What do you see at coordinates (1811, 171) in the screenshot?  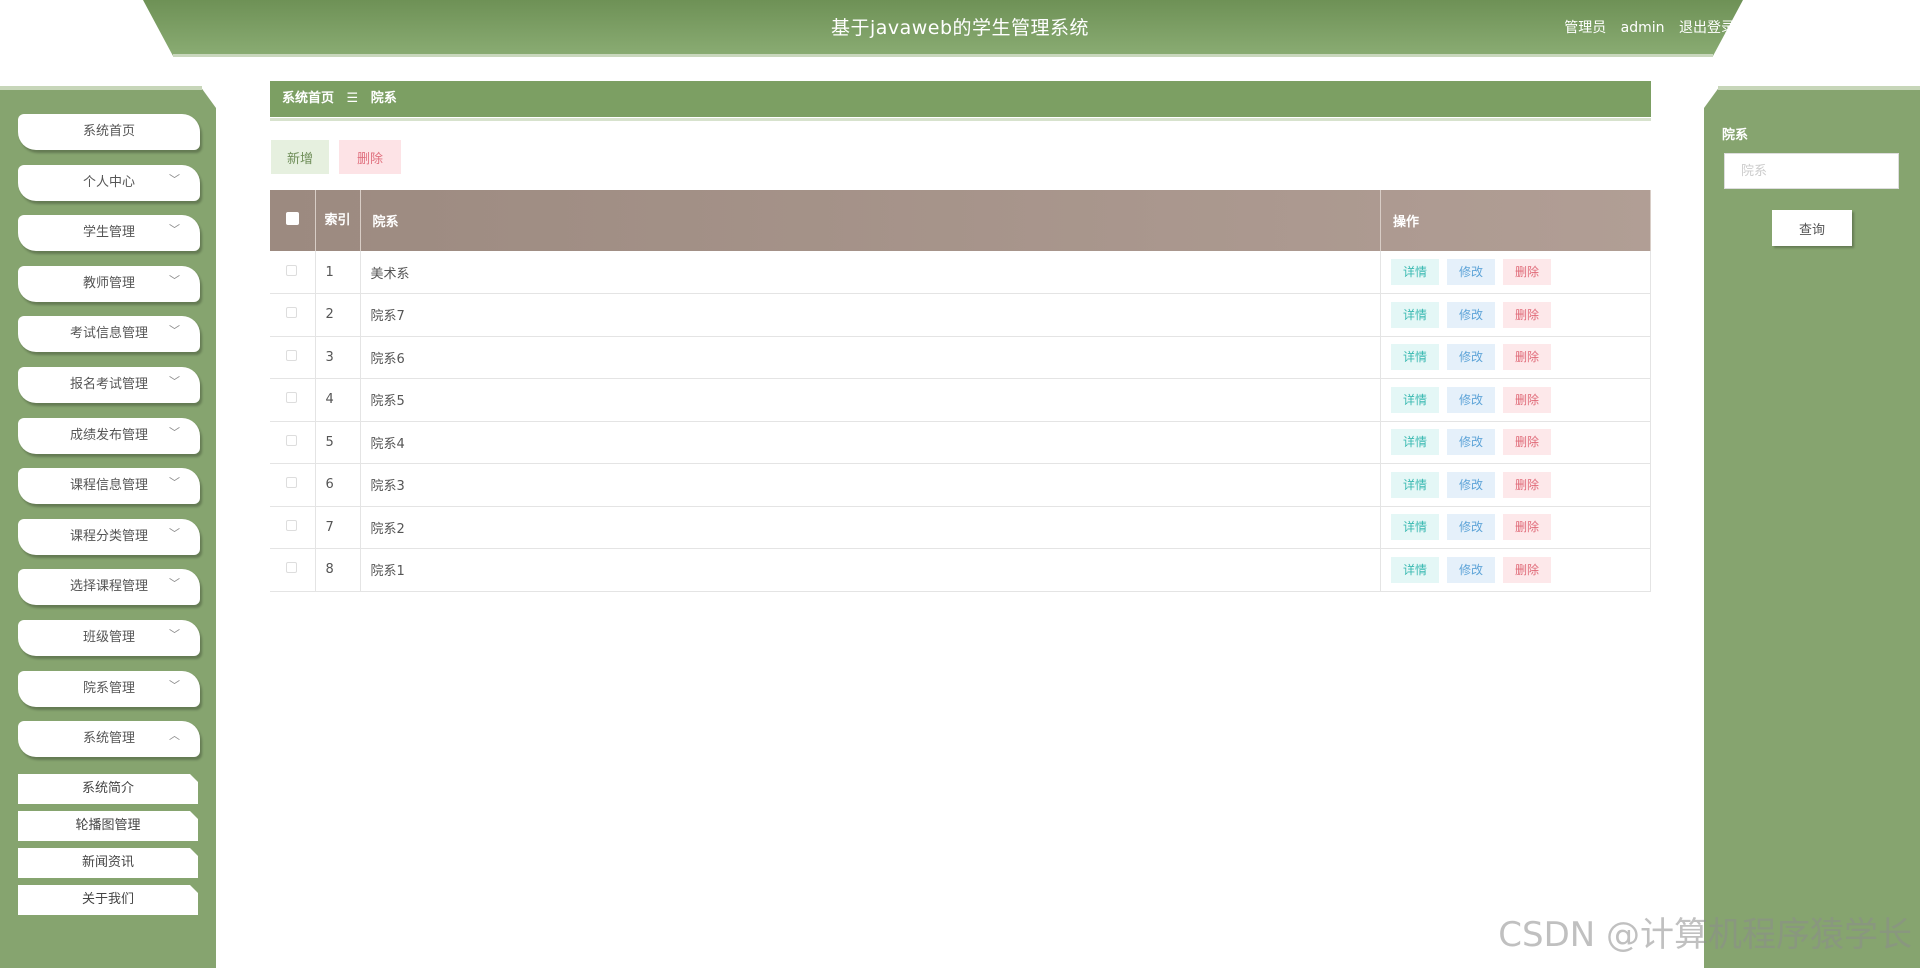 I see `department-search-input` at bounding box center [1811, 171].